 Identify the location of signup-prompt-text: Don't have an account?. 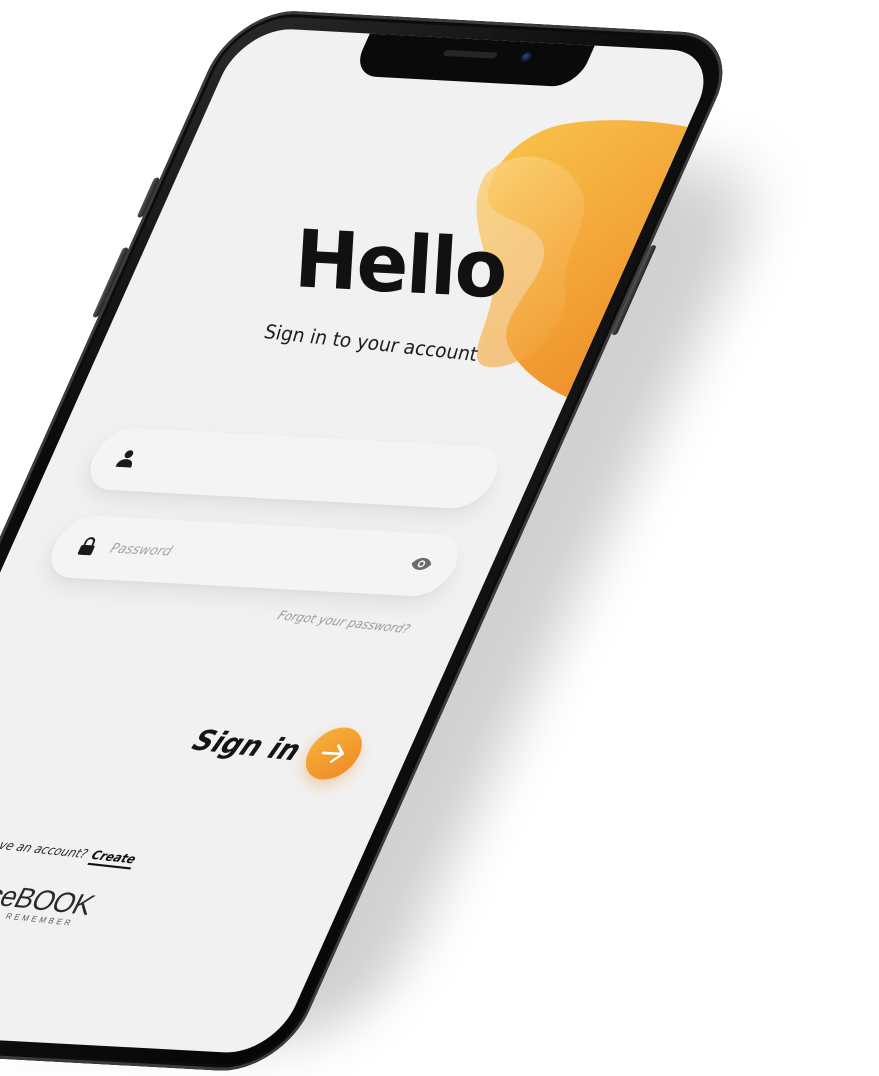
(45, 847).